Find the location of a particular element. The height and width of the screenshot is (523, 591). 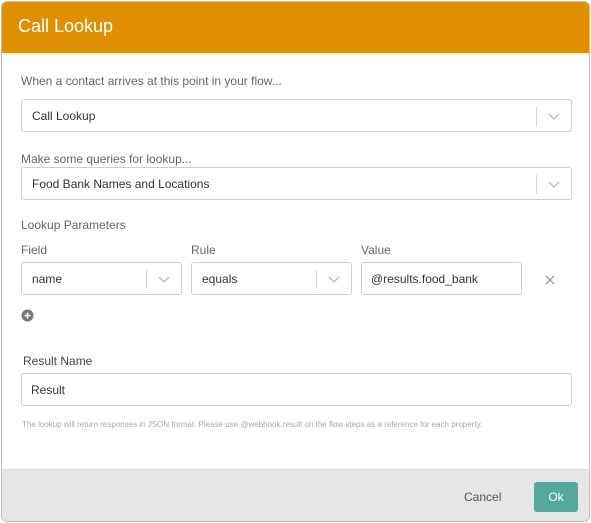

cancel-button: Cancel is located at coordinates (482, 497).